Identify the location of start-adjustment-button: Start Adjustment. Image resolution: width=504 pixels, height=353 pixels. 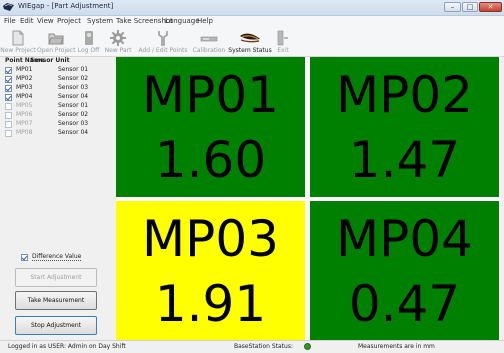
(56, 277).